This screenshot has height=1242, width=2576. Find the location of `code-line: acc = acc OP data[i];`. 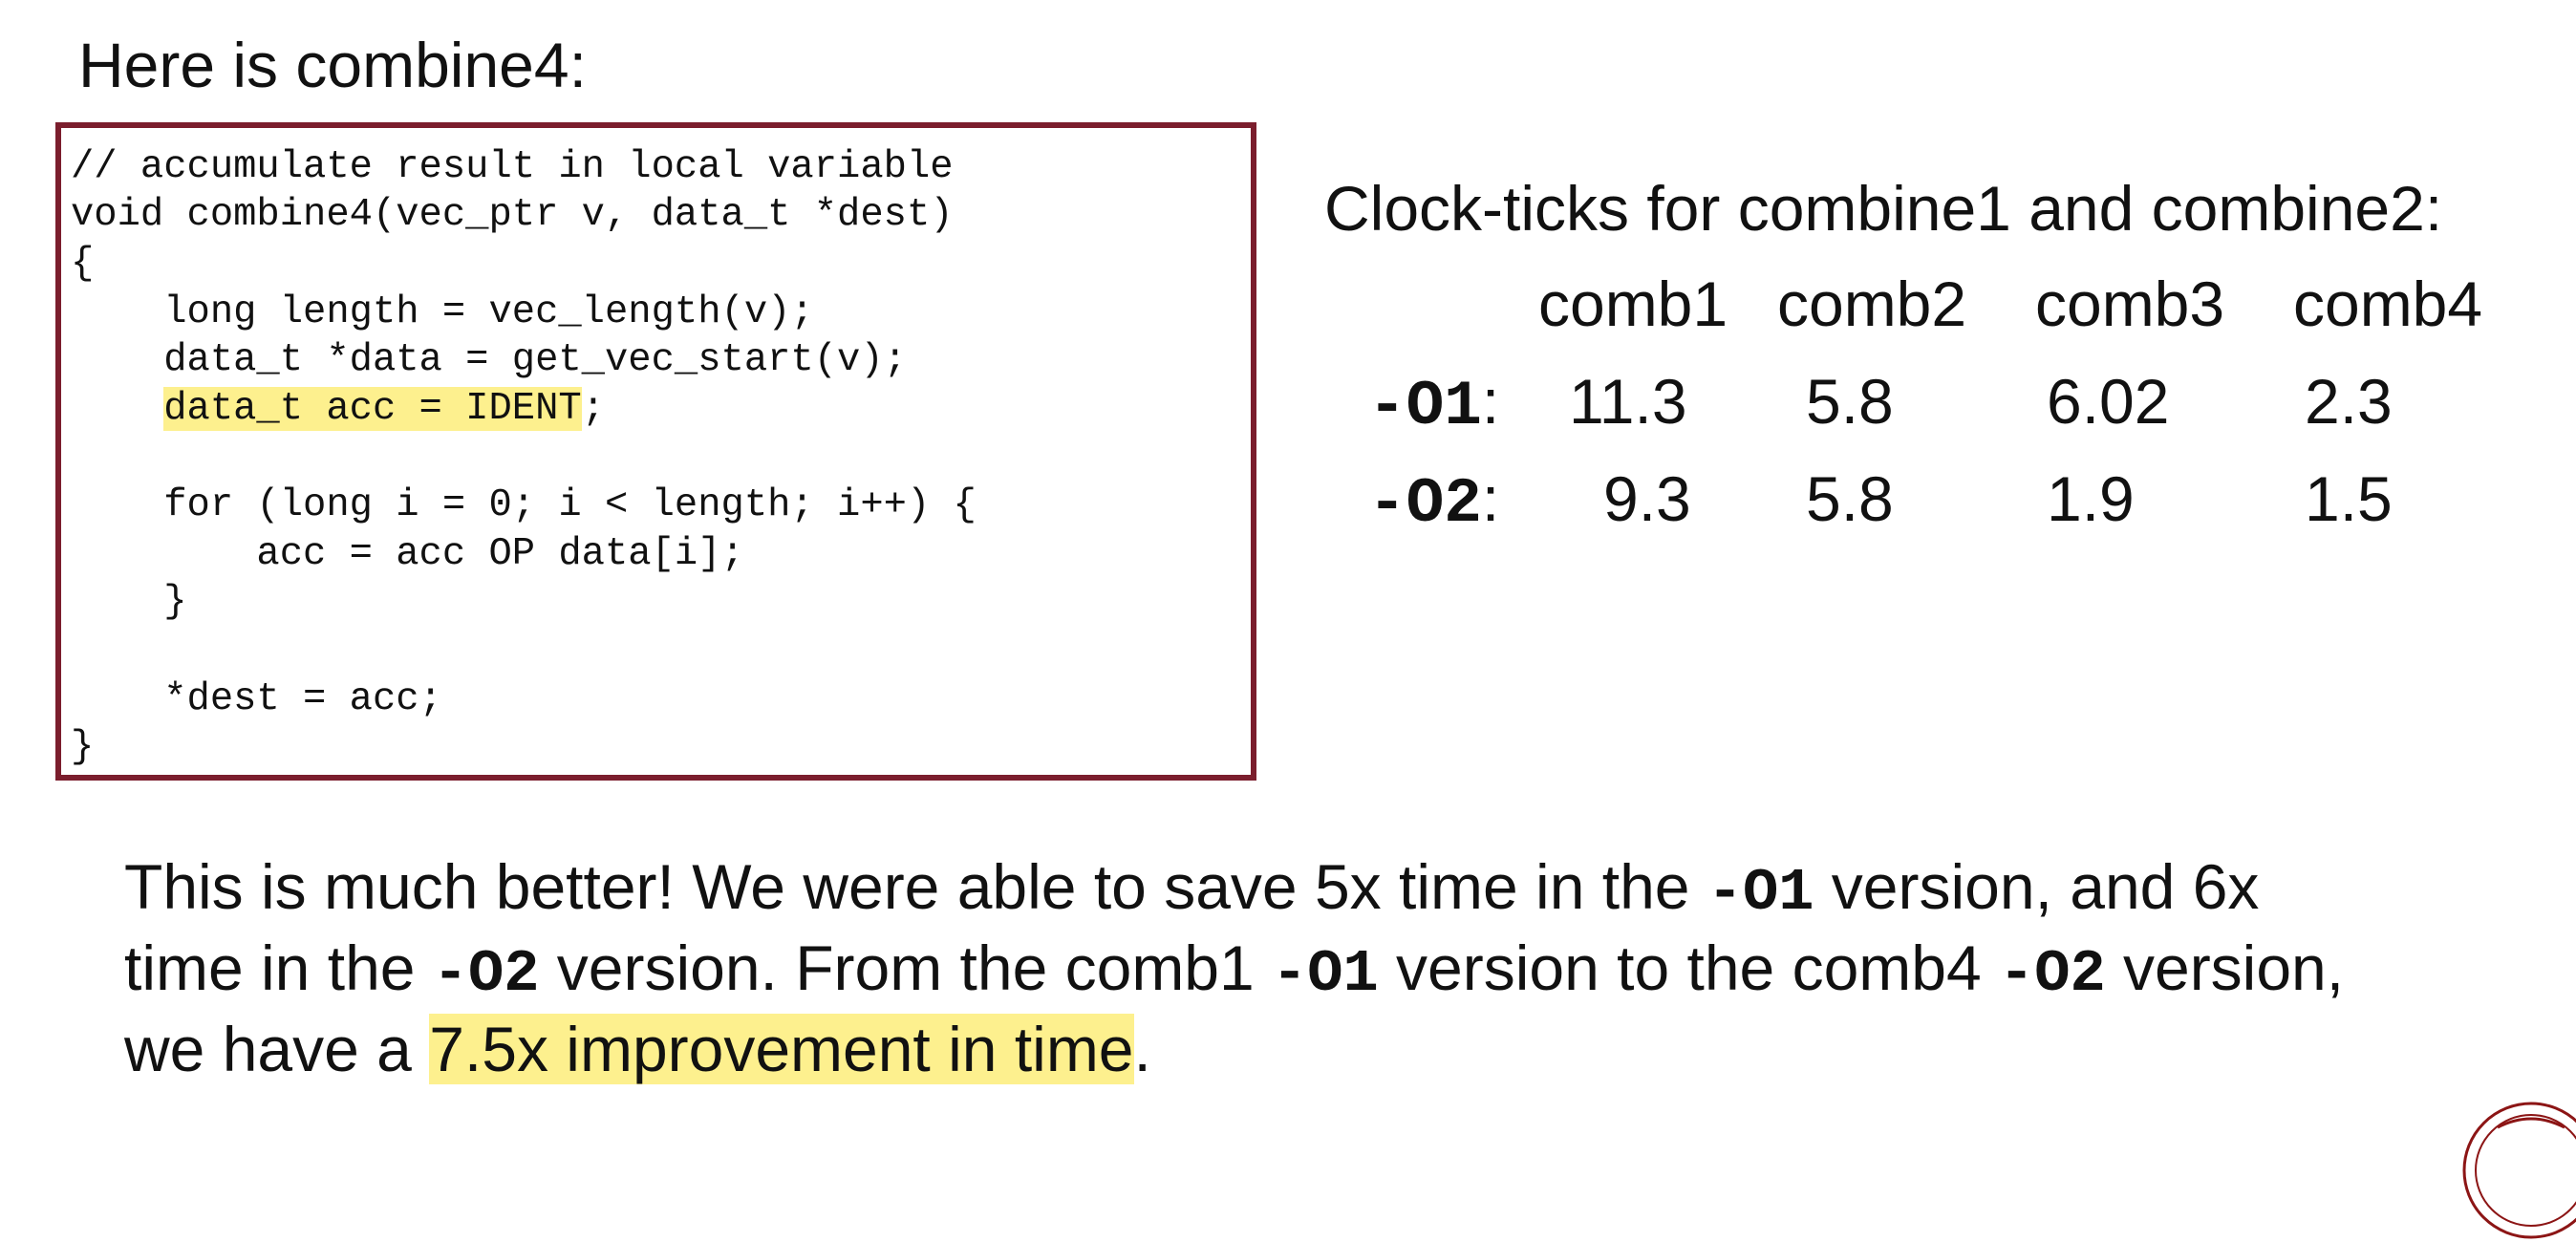

code-line: acc = acc OP data[i]; is located at coordinates (407, 554).